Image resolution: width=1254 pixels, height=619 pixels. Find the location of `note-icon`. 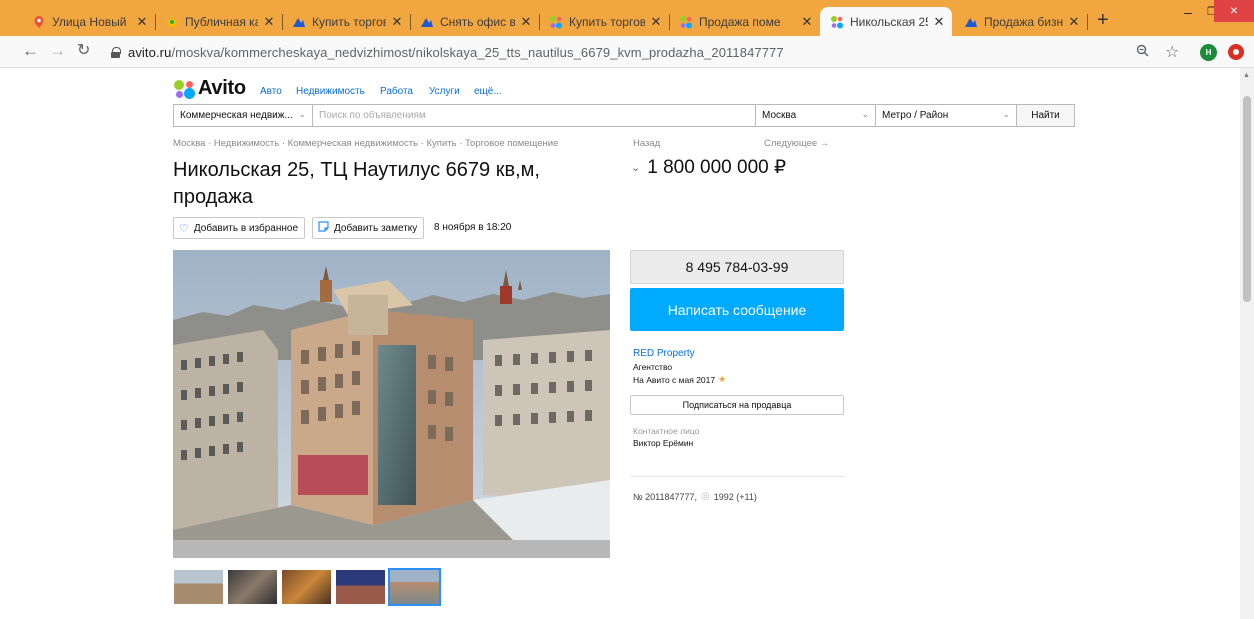

note-icon is located at coordinates (323, 228).